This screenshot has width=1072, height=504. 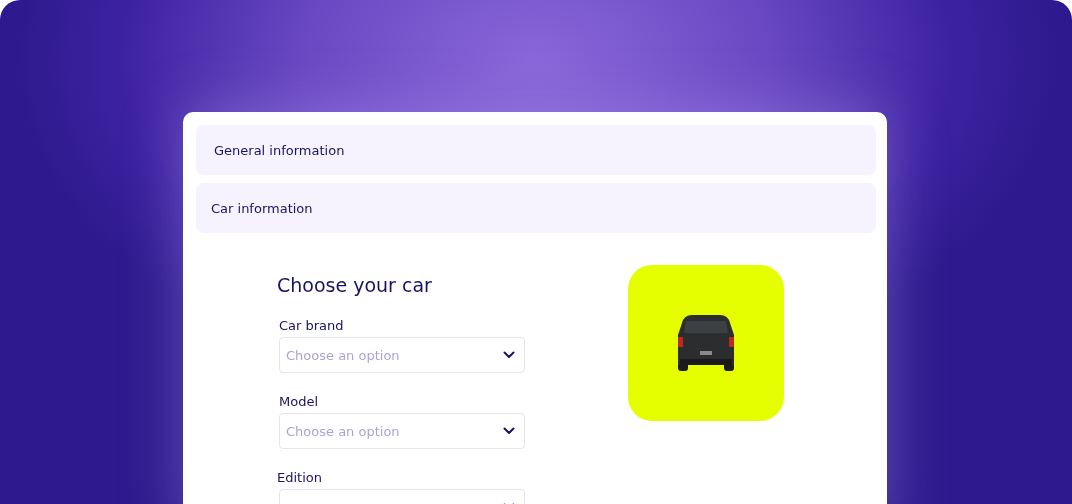 I want to click on form-heading: Choose your car, so click(x=355, y=285).